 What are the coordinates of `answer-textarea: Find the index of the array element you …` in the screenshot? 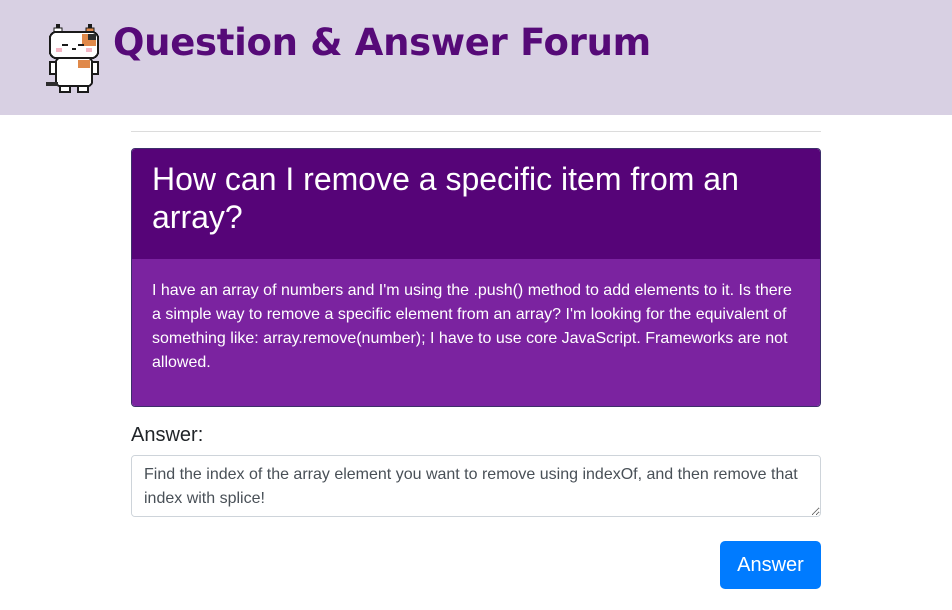 It's located at (476, 486).